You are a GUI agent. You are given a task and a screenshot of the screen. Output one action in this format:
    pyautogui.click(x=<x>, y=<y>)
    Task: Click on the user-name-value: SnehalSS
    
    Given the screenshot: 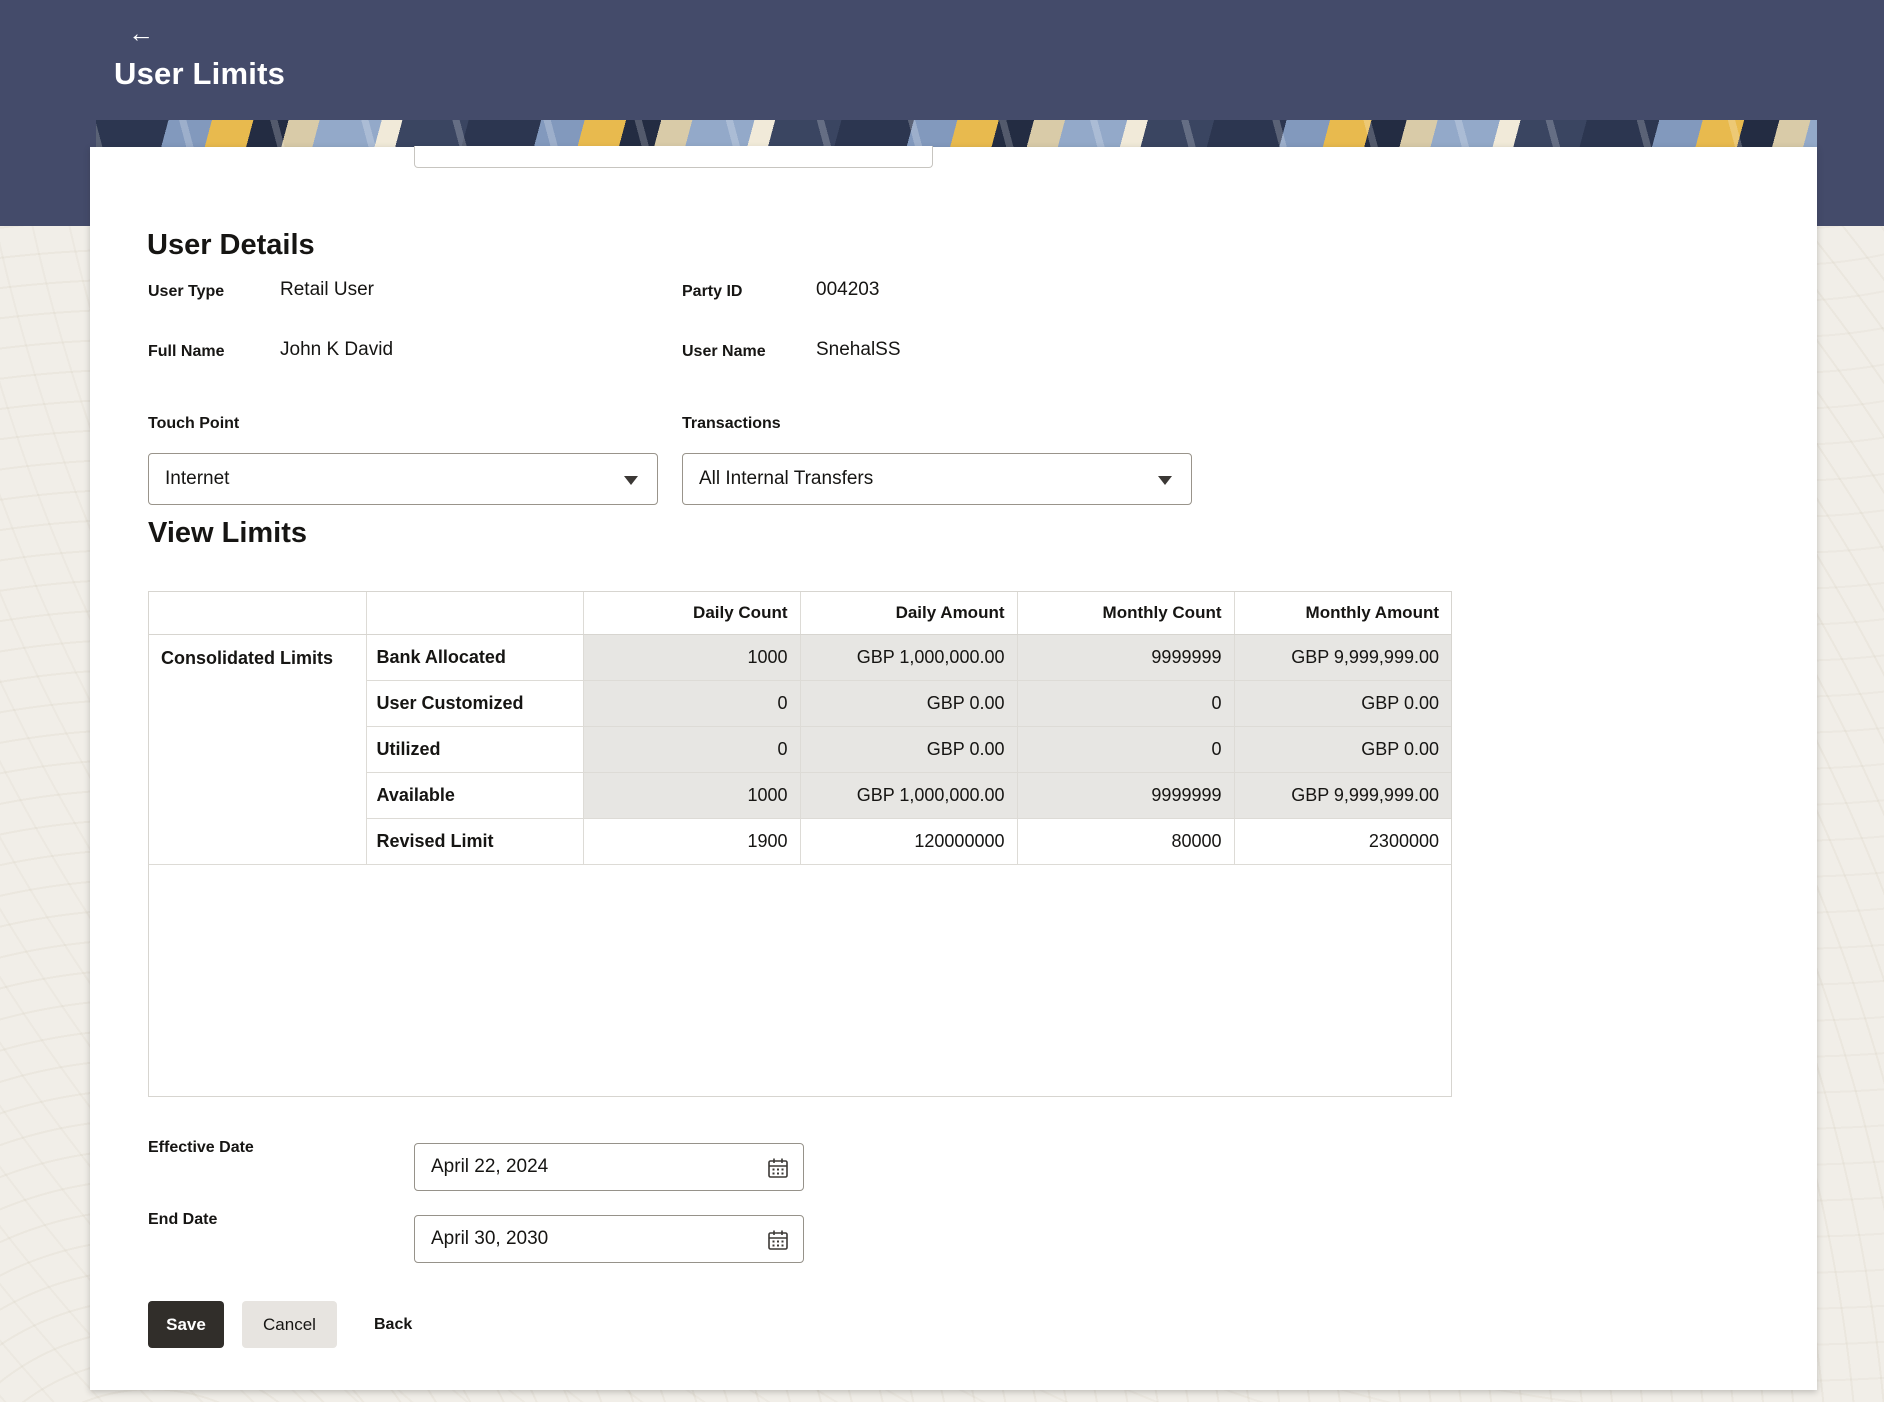 What is the action you would take?
    pyautogui.click(x=858, y=349)
    